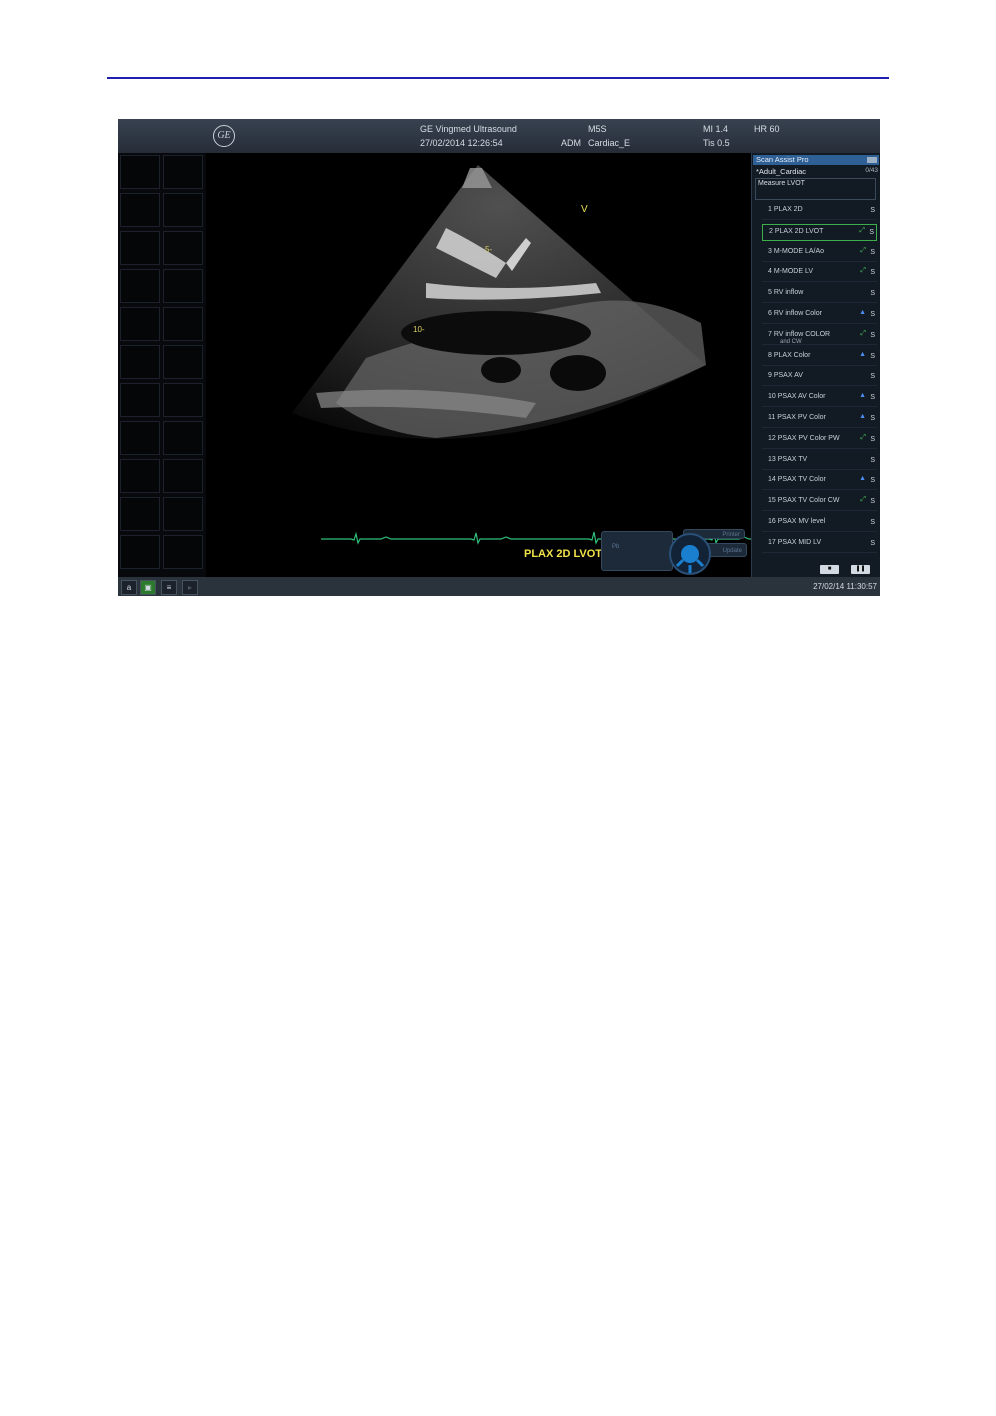  I want to click on header-hr: HR 60, so click(767, 129).